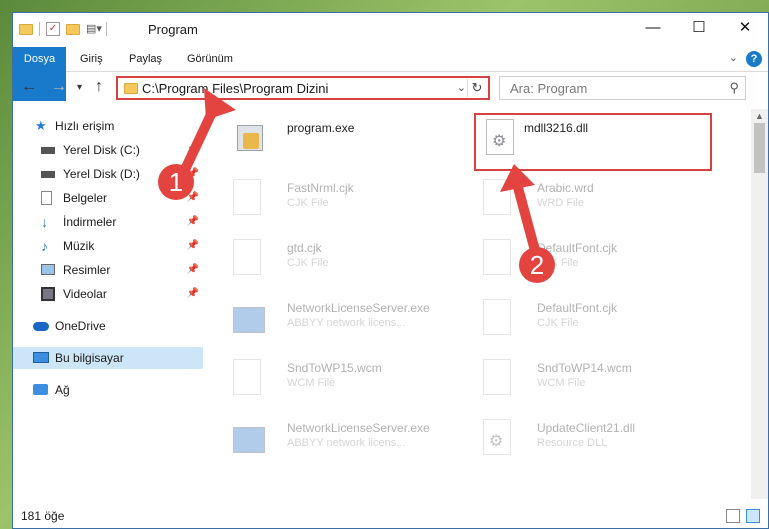 The height and width of the screenshot is (529, 769). Describe the element at coordinates (537, 265) in the screenshot. I see `step-2-badge: 2` at that location.